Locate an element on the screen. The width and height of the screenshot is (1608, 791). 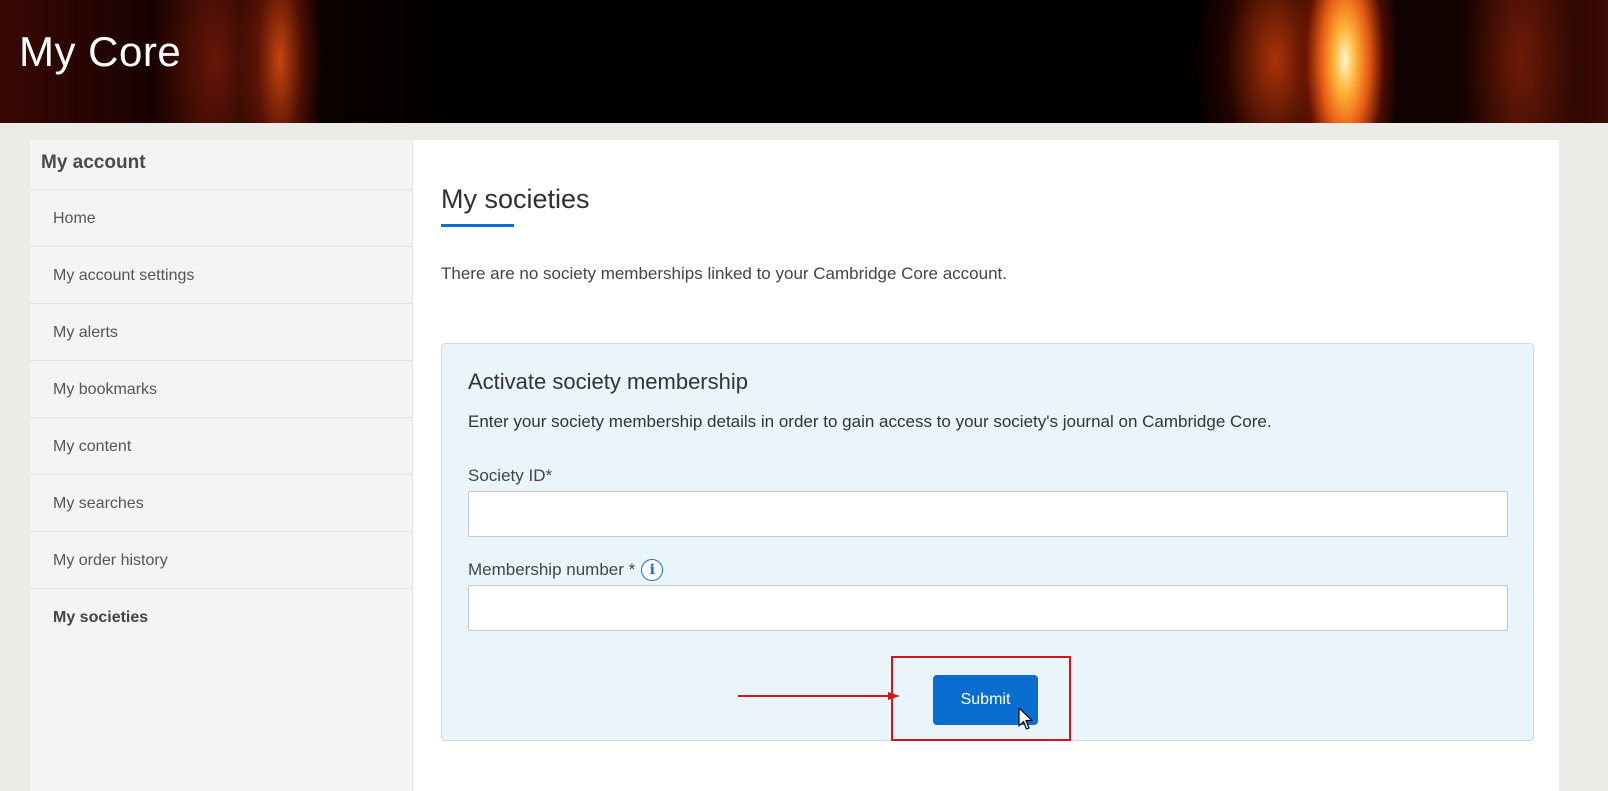
panel-title: Activate society membership is located at coordinates (608, 381).